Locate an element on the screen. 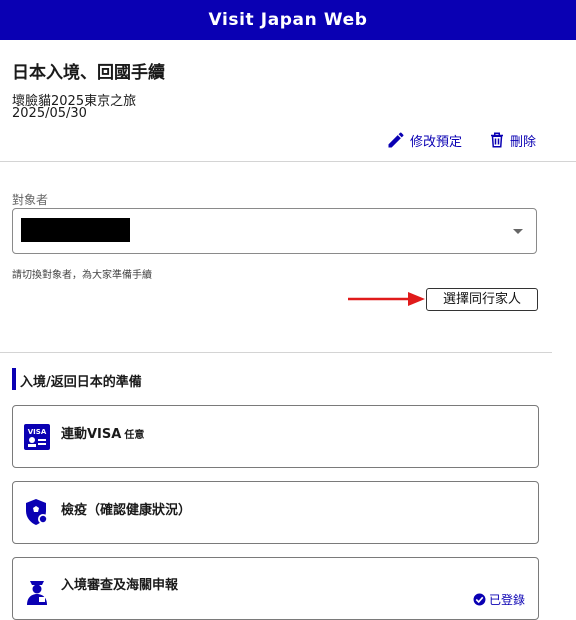 The height and width of the screenshot is (620, 576). quarantine-card: 檢疫（確認健康狀況） is located at coordinates (275, 512).